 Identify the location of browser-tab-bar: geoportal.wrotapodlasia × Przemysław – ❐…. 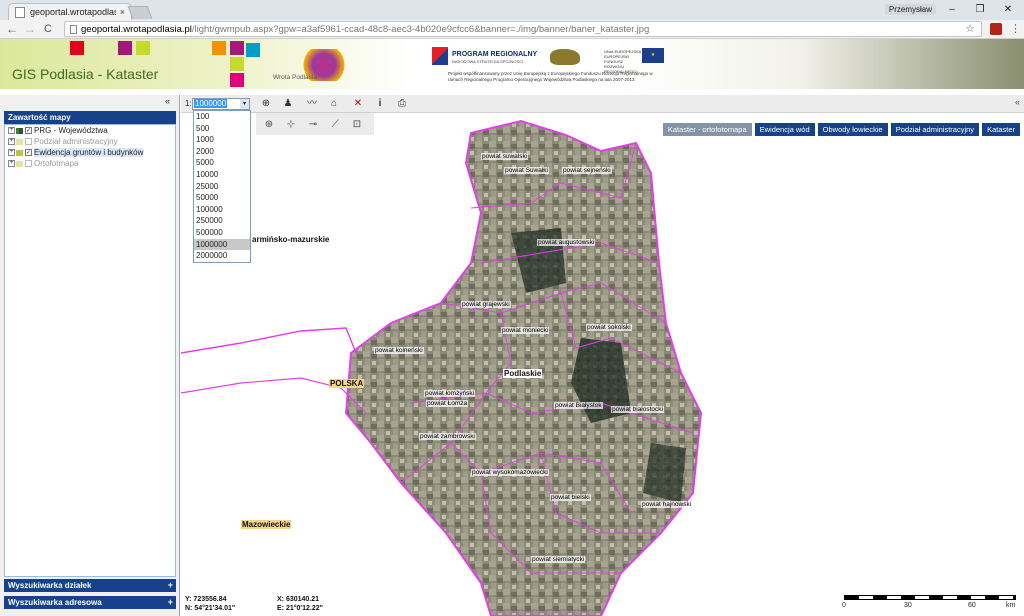
(512, 10).